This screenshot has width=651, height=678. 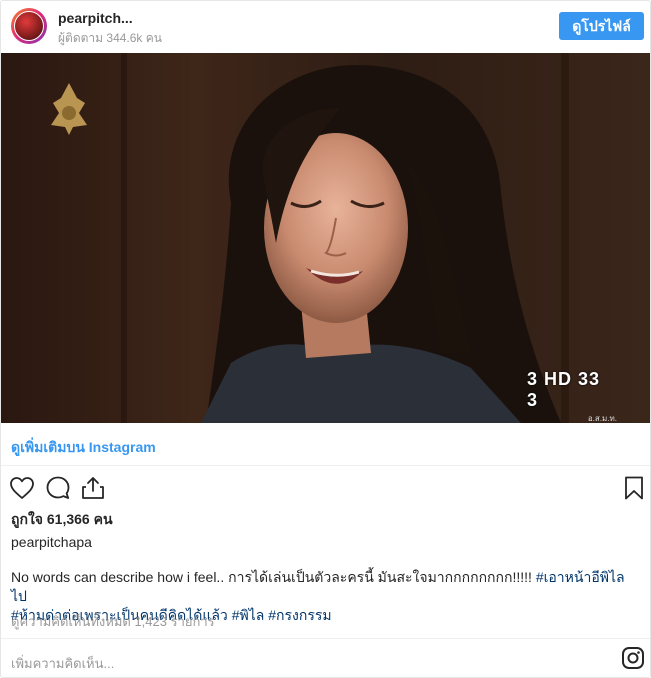 I want to click on view-all-comments-link: ดูความคิดเห็นทั้งหมด 1,423 รายการ, so click(x=113, y=621).